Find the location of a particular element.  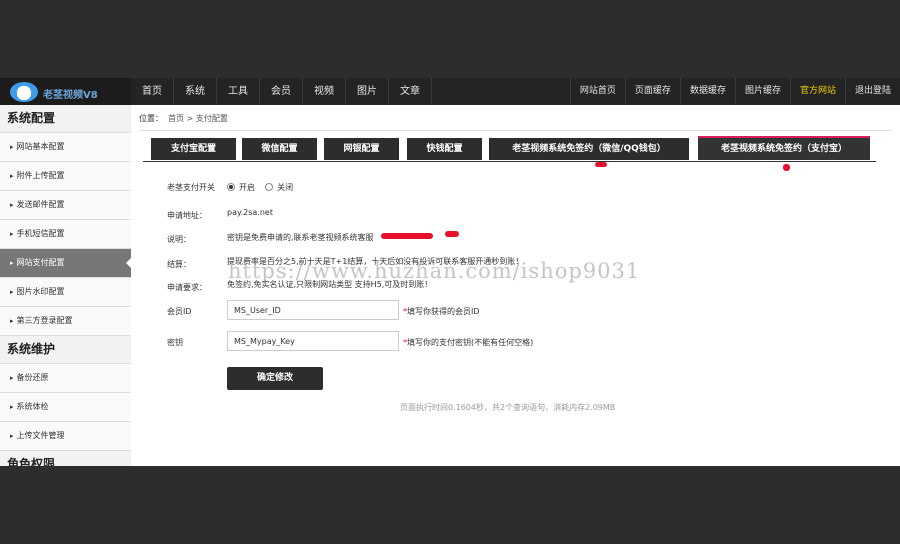

bottom-dark-area is located at coordinates (450, 505).